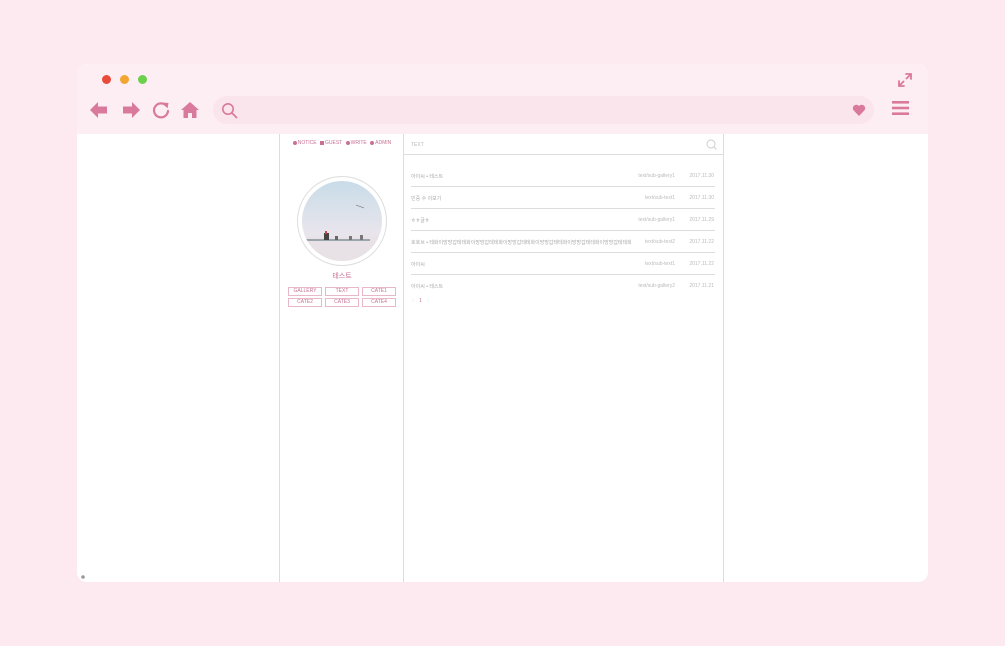  Describe the element at coordinates (380, 143) in the screenshot. I see `sidebar-item-admin: ADMIN` at that location.